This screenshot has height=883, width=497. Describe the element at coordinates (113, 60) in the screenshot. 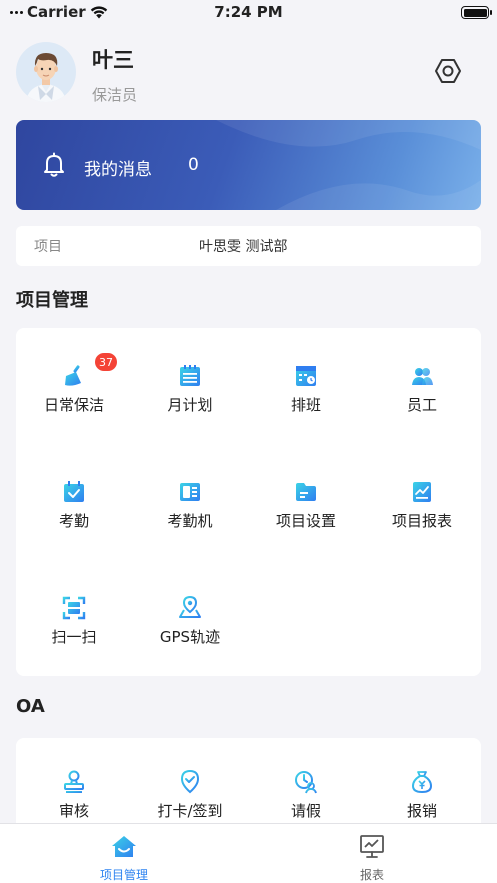

I see `user-name: 叶三` at that location.